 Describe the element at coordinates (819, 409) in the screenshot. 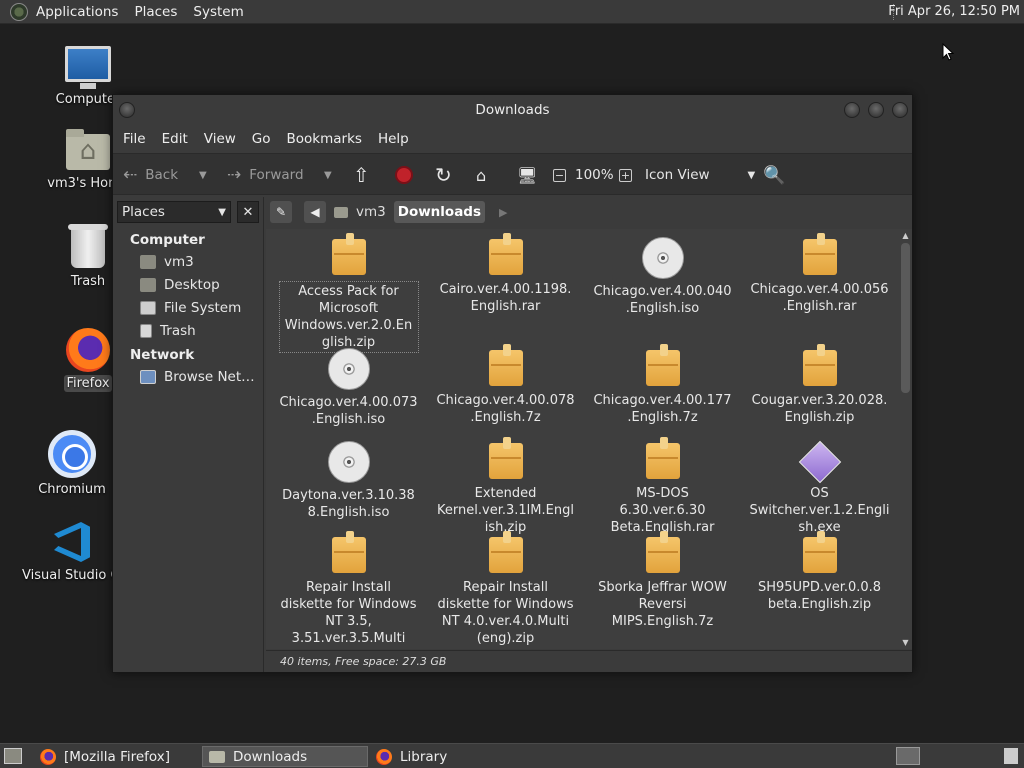

I see `file-name: Cougar.ver.3.20.028.English.zip` at that location.